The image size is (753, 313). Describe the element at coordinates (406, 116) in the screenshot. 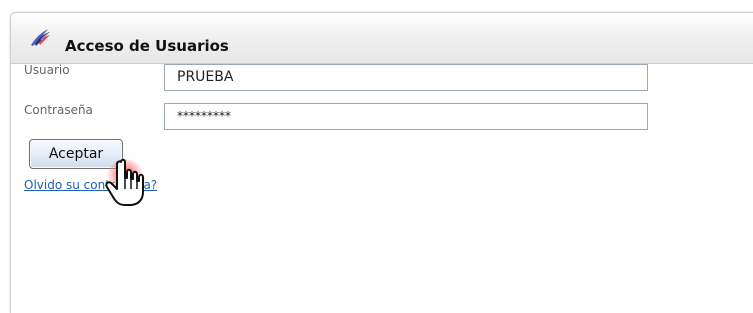

I see `contrasena-input` at that location.